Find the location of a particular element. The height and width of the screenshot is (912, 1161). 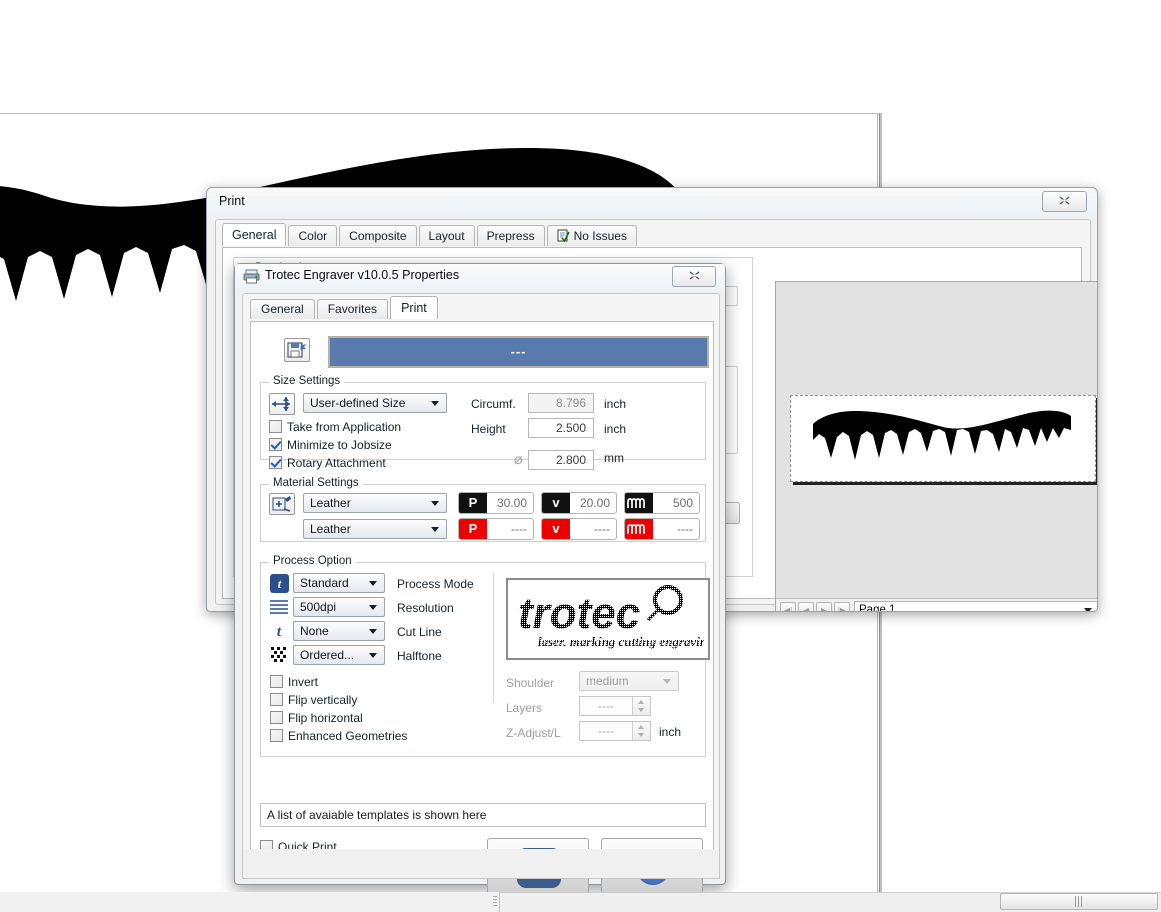

cut-line-combo: None is located at coordinates (339, 631).